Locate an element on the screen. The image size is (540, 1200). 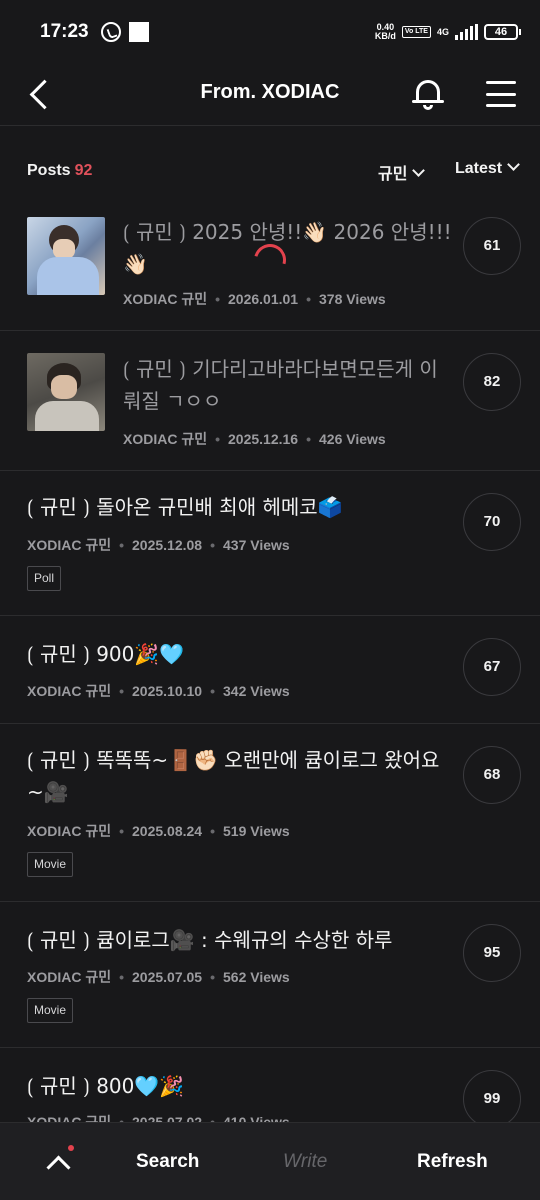
write-button: Write is located at coordinates (305, 1162).